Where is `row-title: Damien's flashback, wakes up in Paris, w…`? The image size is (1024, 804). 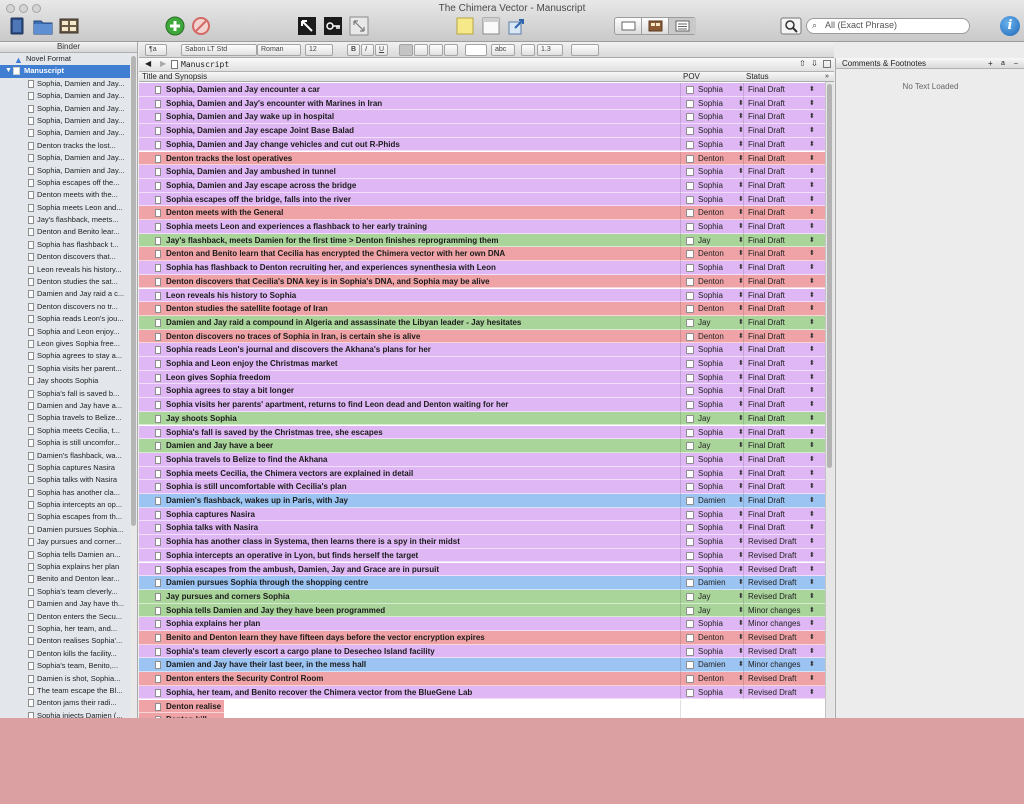
row-title: Damien's flashback, wakes up in Paris, w… is located at coordinates (257, 501).